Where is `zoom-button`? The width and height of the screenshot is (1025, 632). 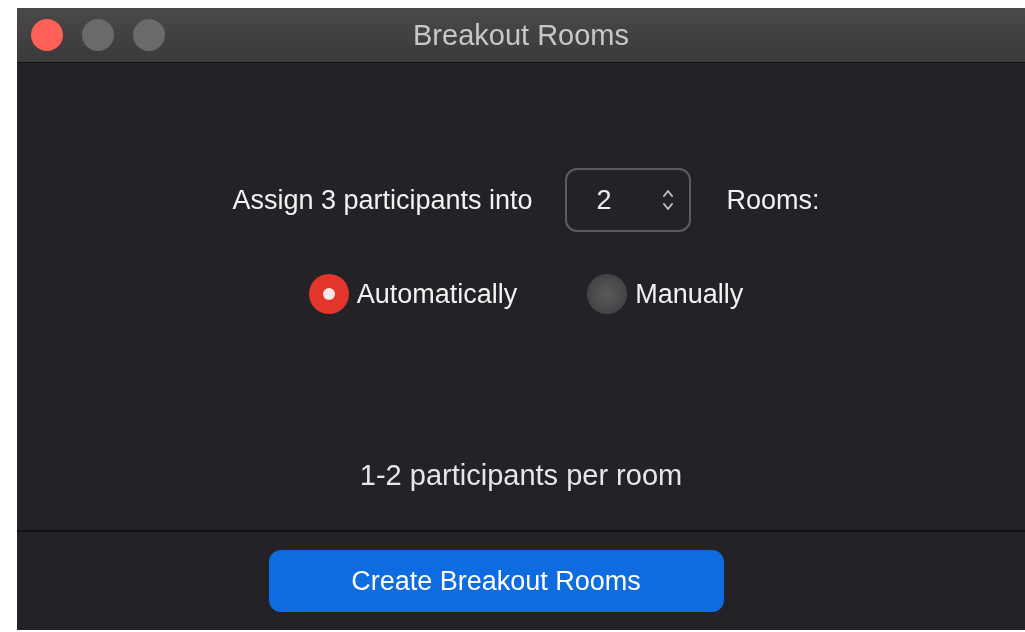
zoom-button is located at coordinates (149, 35).